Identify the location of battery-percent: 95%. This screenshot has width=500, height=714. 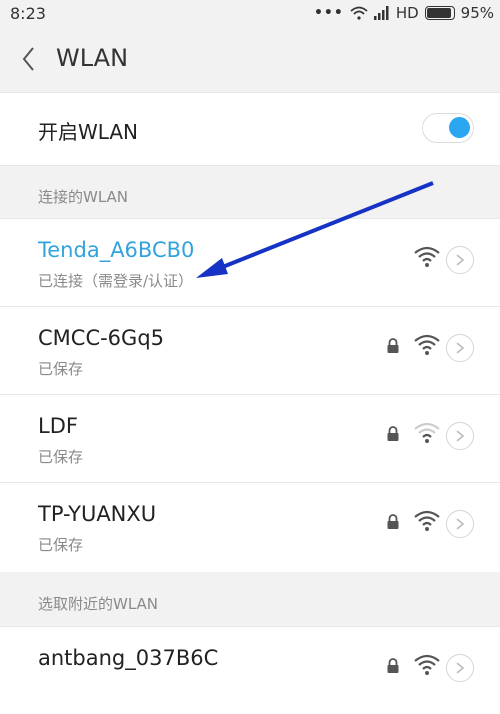
(477, 13).